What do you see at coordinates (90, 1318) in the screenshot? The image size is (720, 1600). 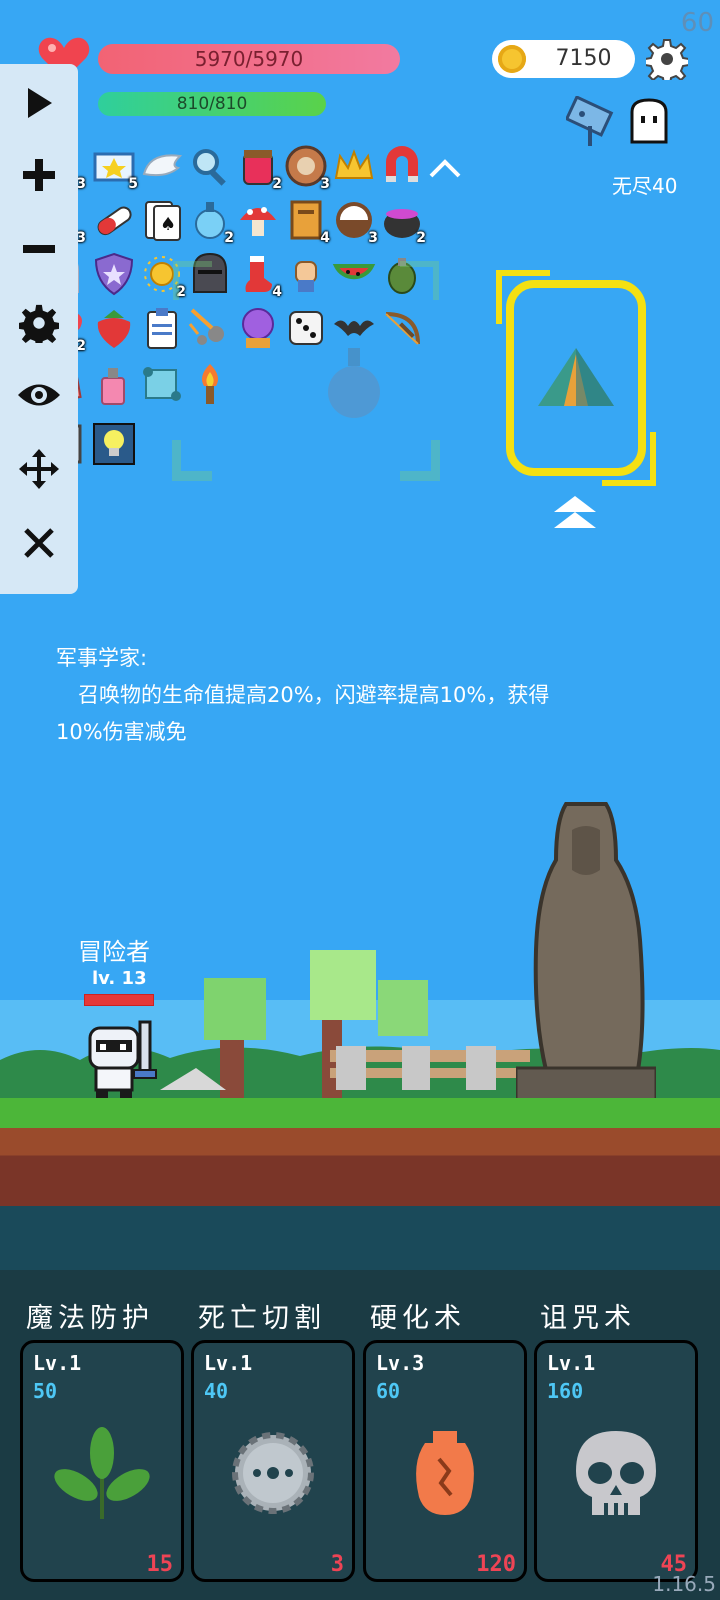 I see `skill-name: 魔法防护` at bounding box center [90, 1318].